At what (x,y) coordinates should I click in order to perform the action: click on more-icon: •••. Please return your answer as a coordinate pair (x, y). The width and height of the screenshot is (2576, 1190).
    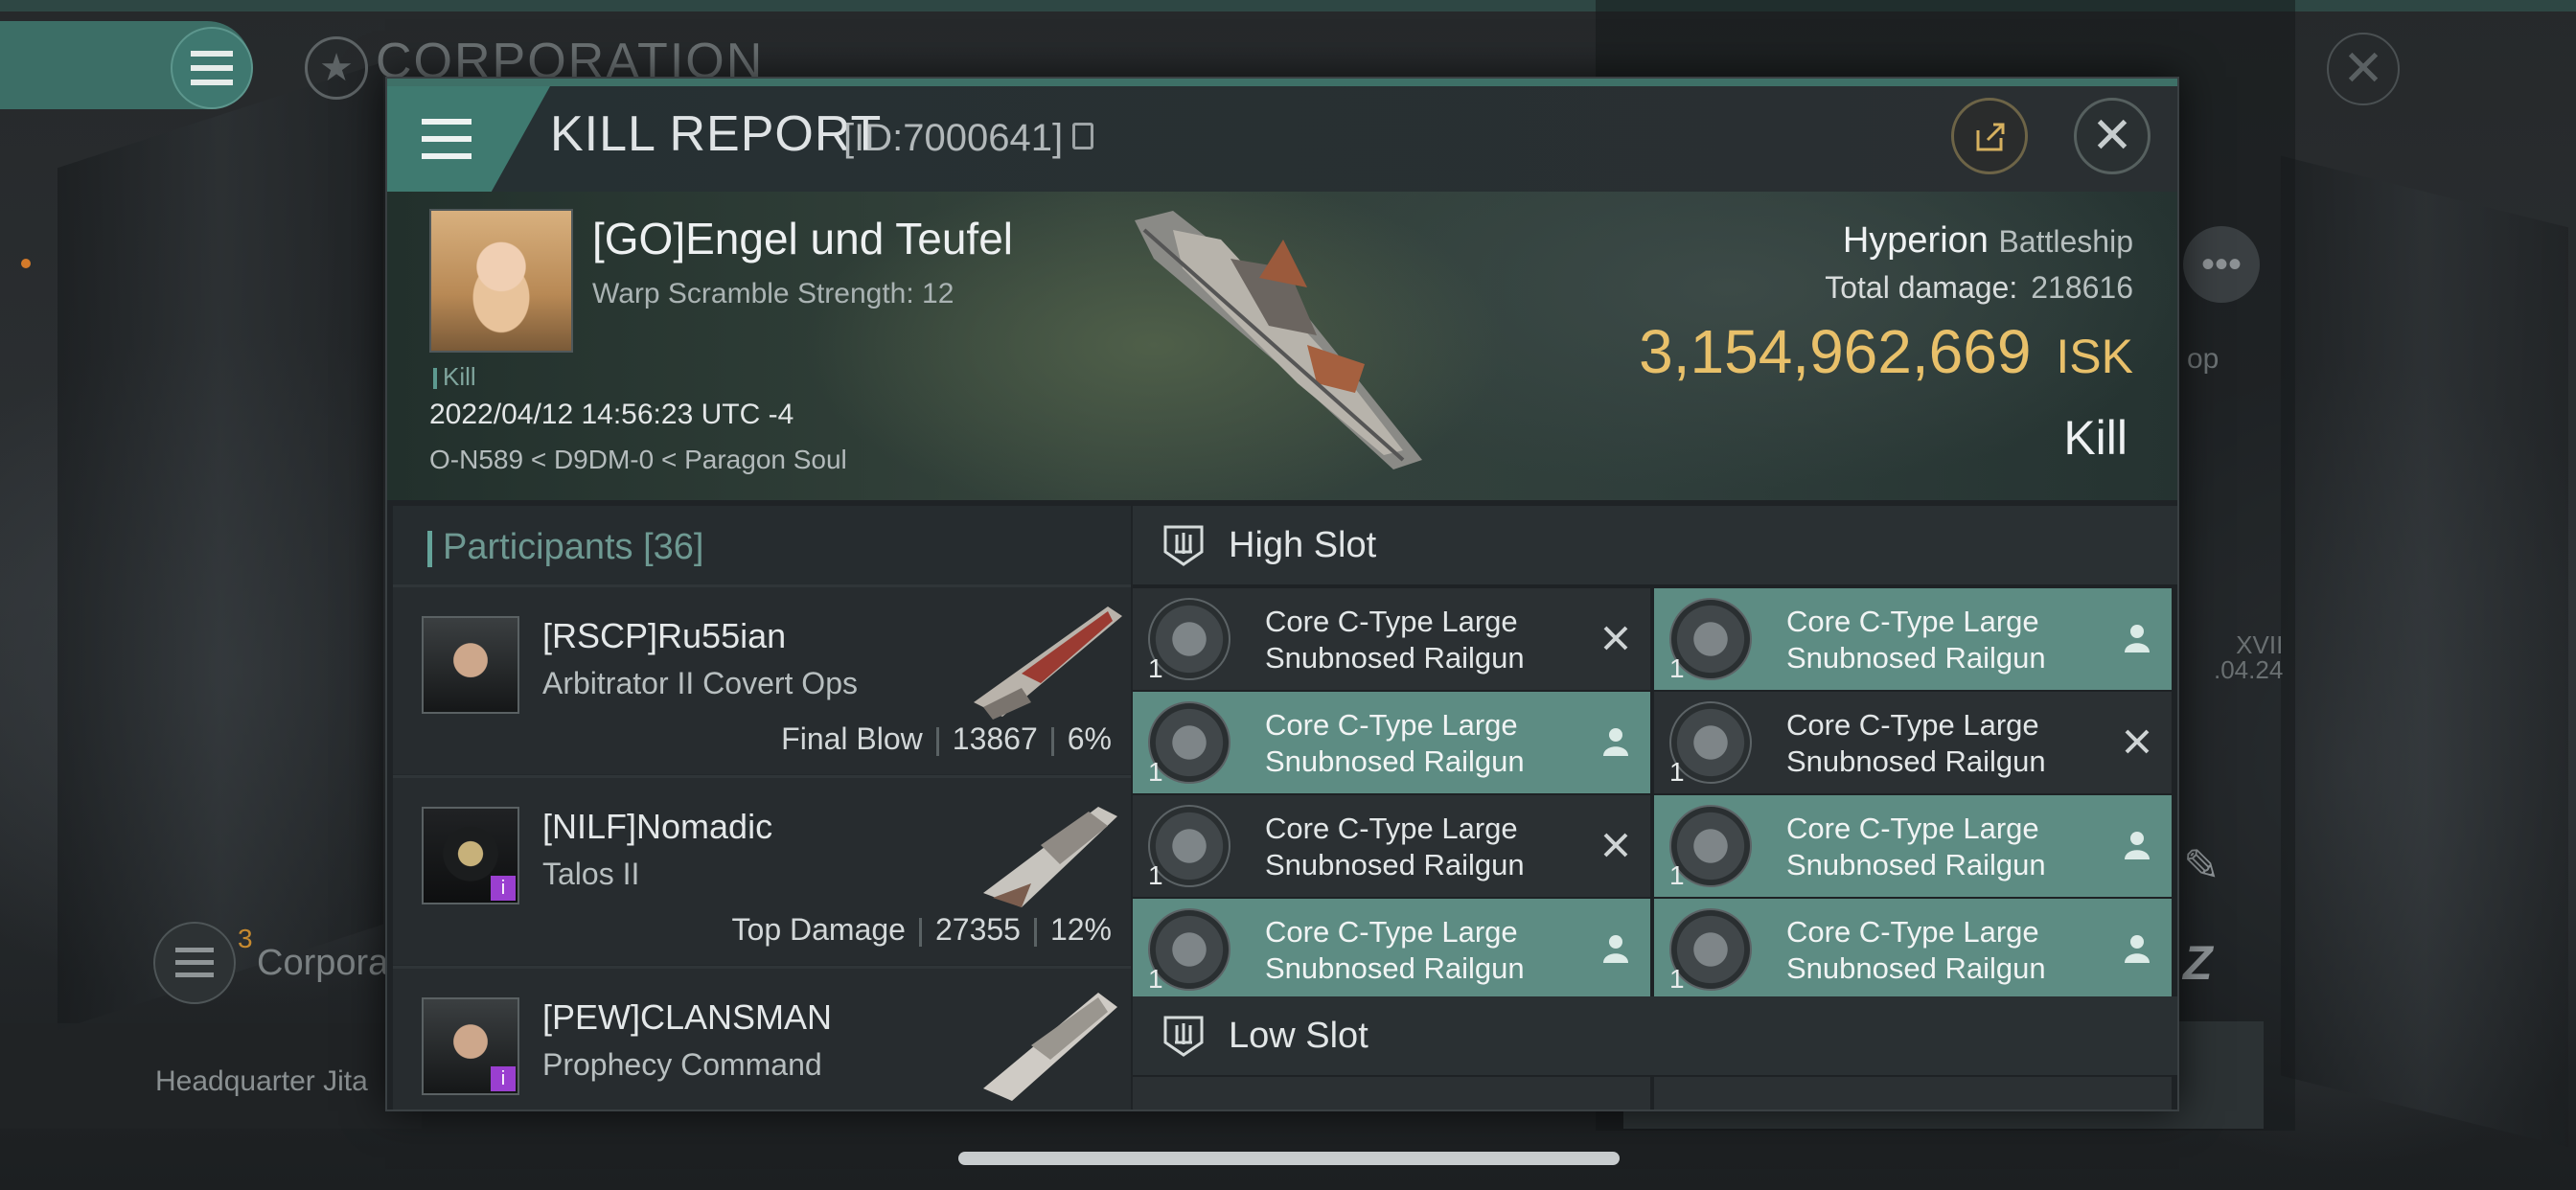
    Looking at the image, I should click on (2221, 264).